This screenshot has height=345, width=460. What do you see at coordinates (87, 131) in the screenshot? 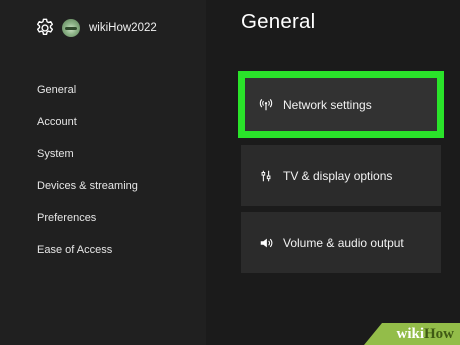
I see `sidebar-item-account: Account` at bounding box center [87, 131].